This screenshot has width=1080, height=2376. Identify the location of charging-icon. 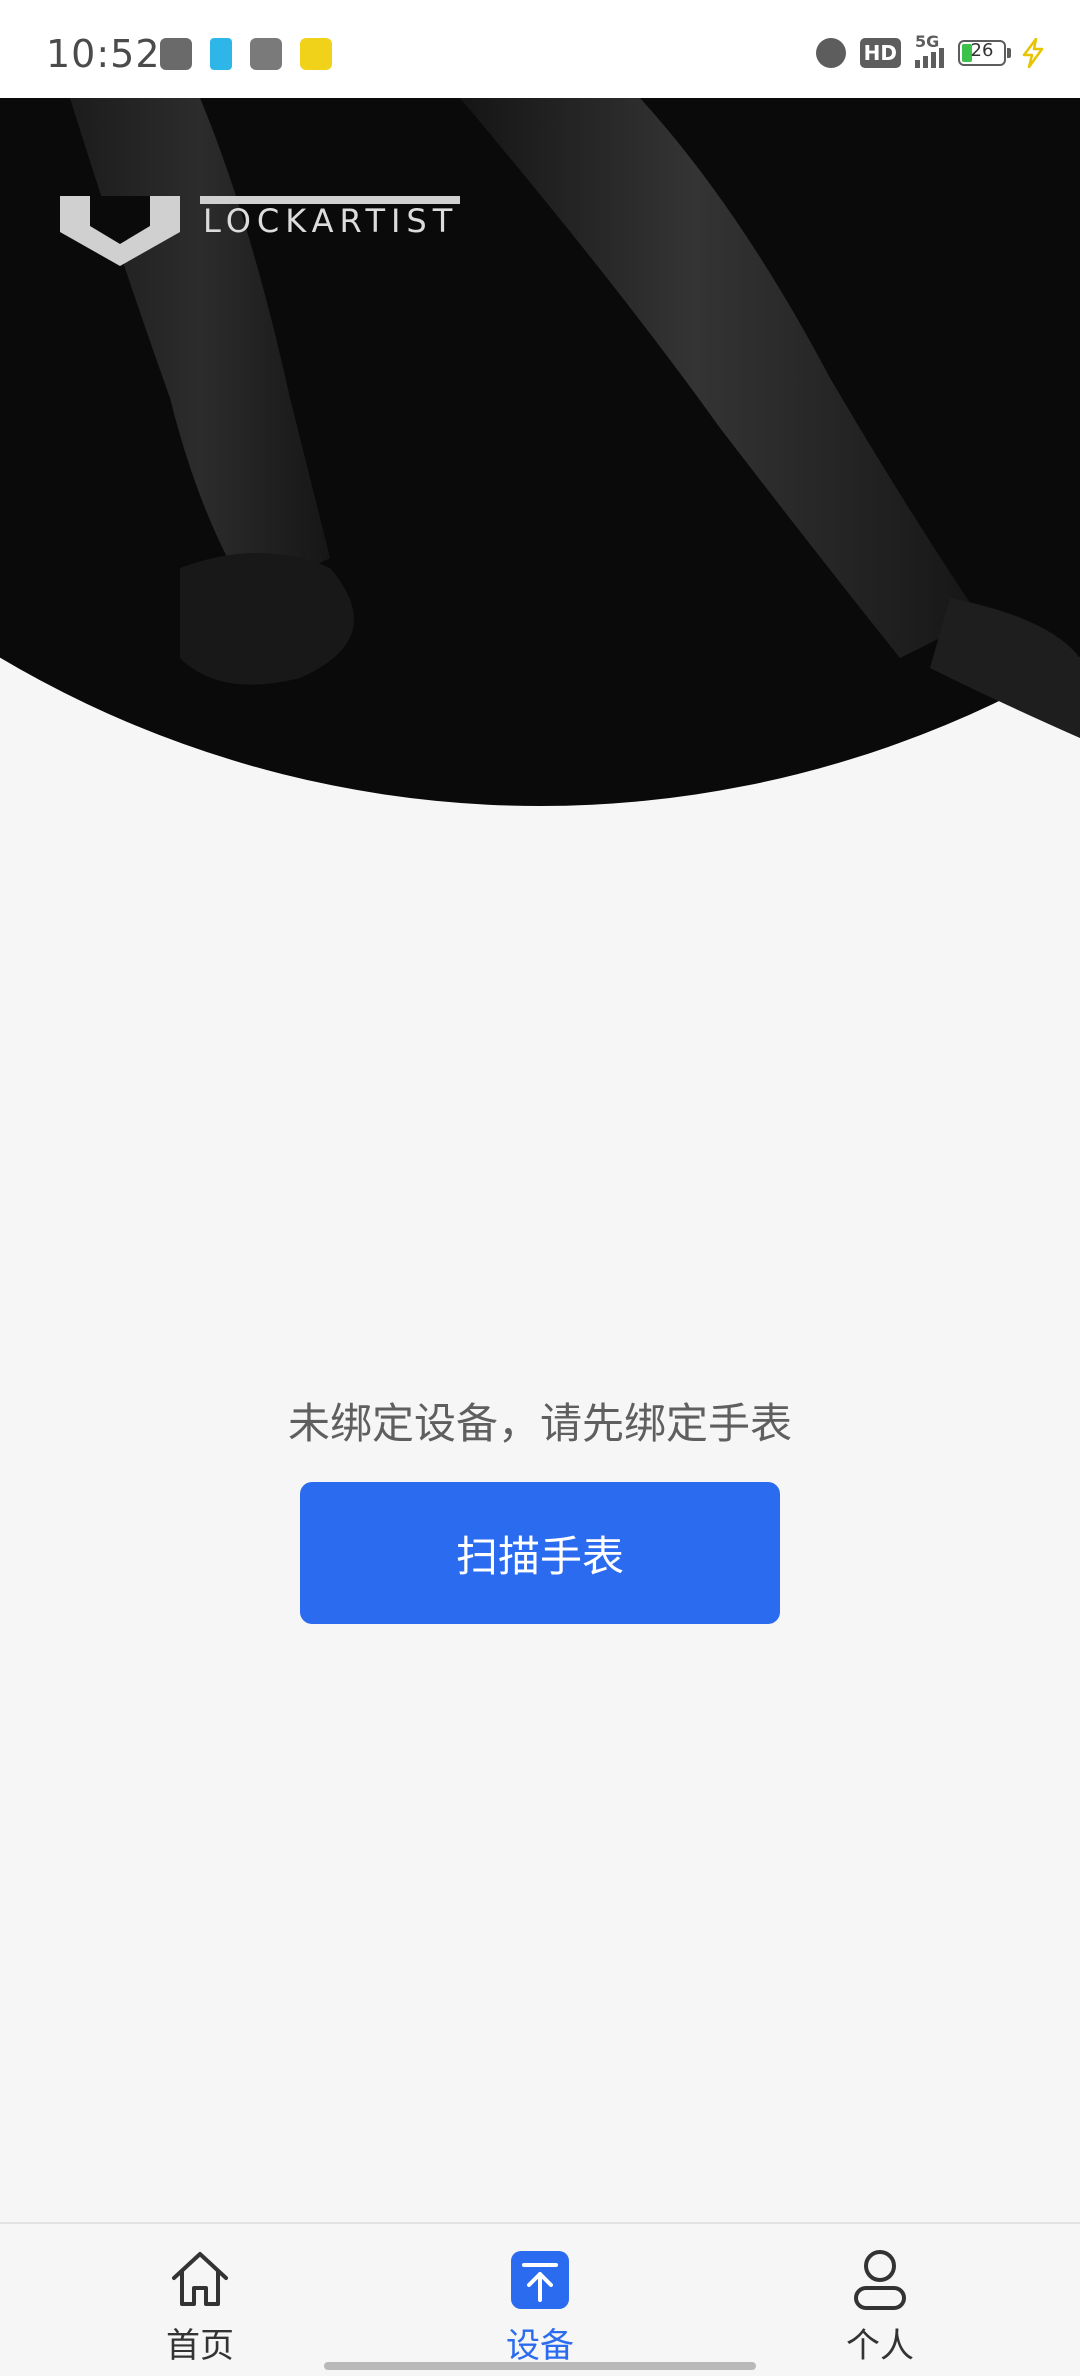
(1033, 53).